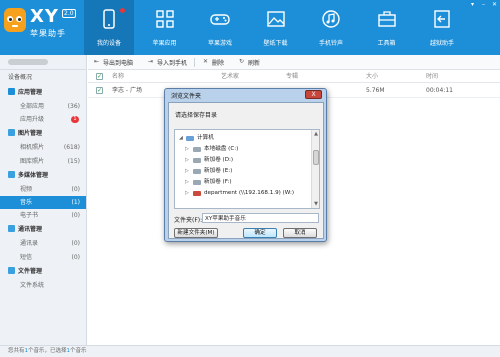 The height and width of the screenshot is (357, 500). I want to click on window-controls: ▾ – ✕, so click(483, 4).